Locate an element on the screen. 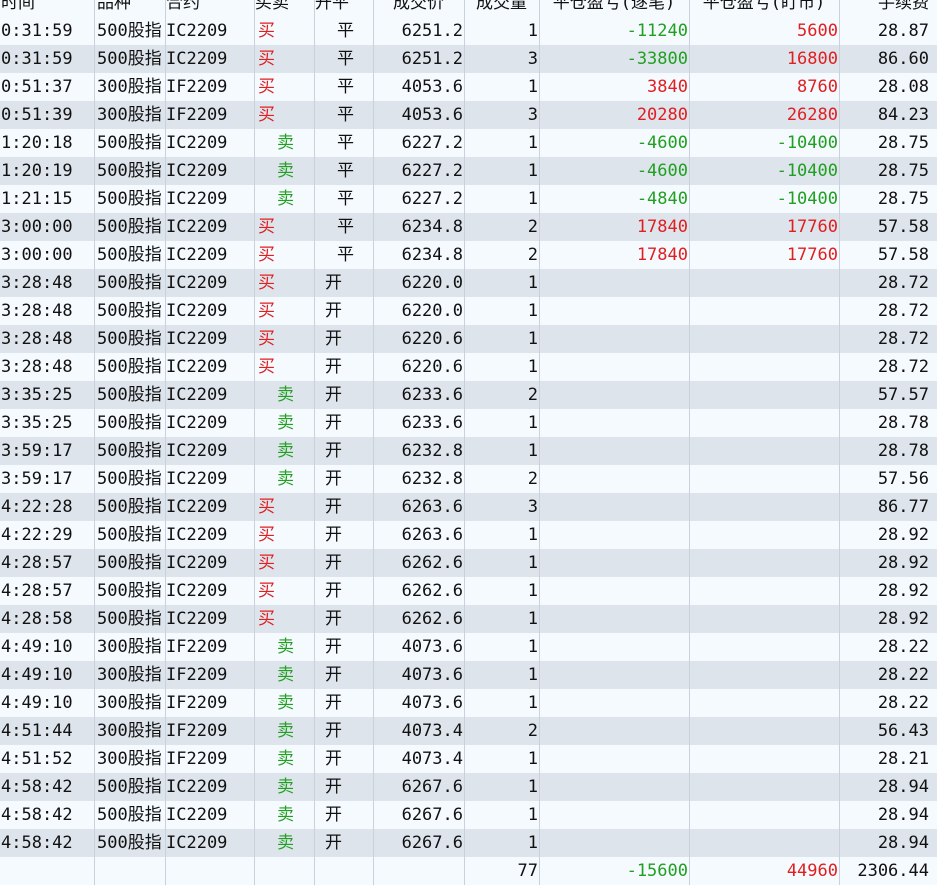  cell-pnl-mark: 17760 is located at coordinates (765, 255).